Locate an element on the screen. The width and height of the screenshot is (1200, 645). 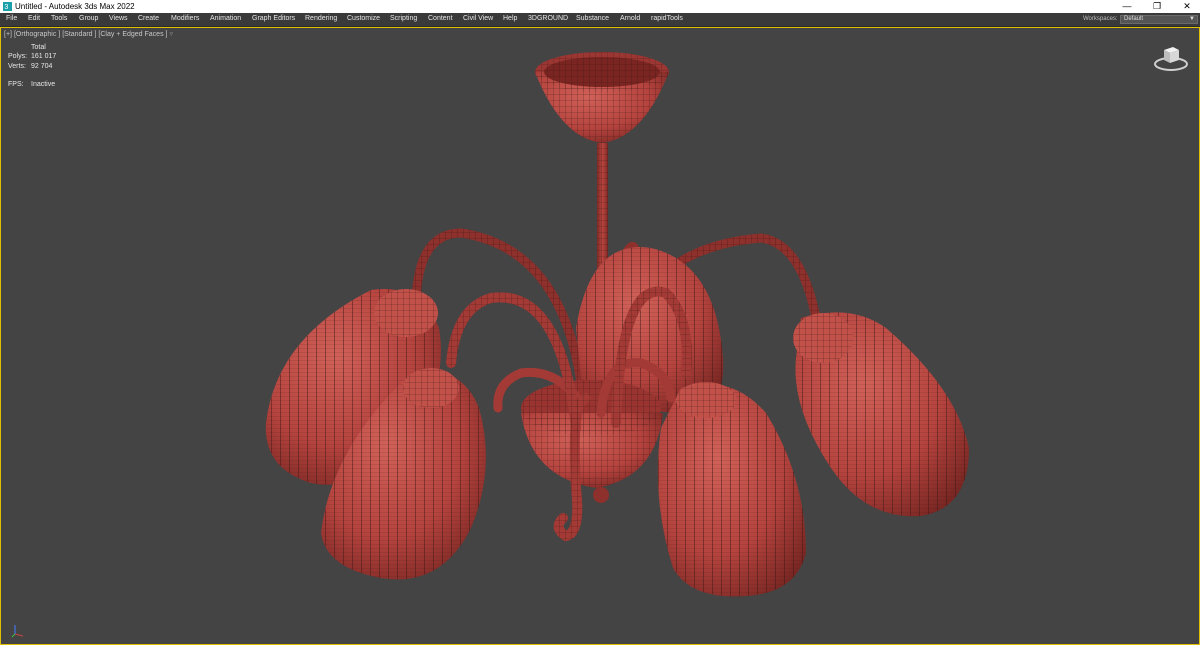
menu-create: Create is located at coordinates (148, 18).